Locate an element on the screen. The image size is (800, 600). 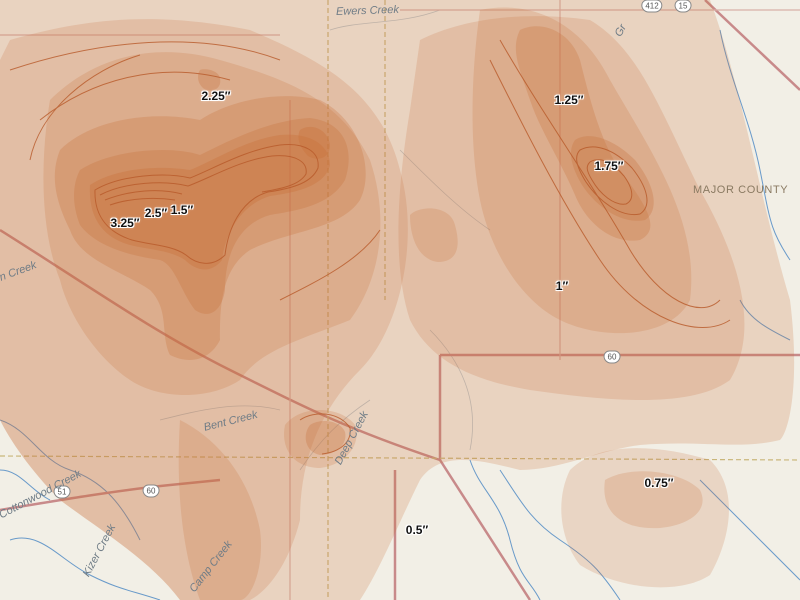
creek-label-ewers: Ewers Creek is located at coordinates (367, 10).